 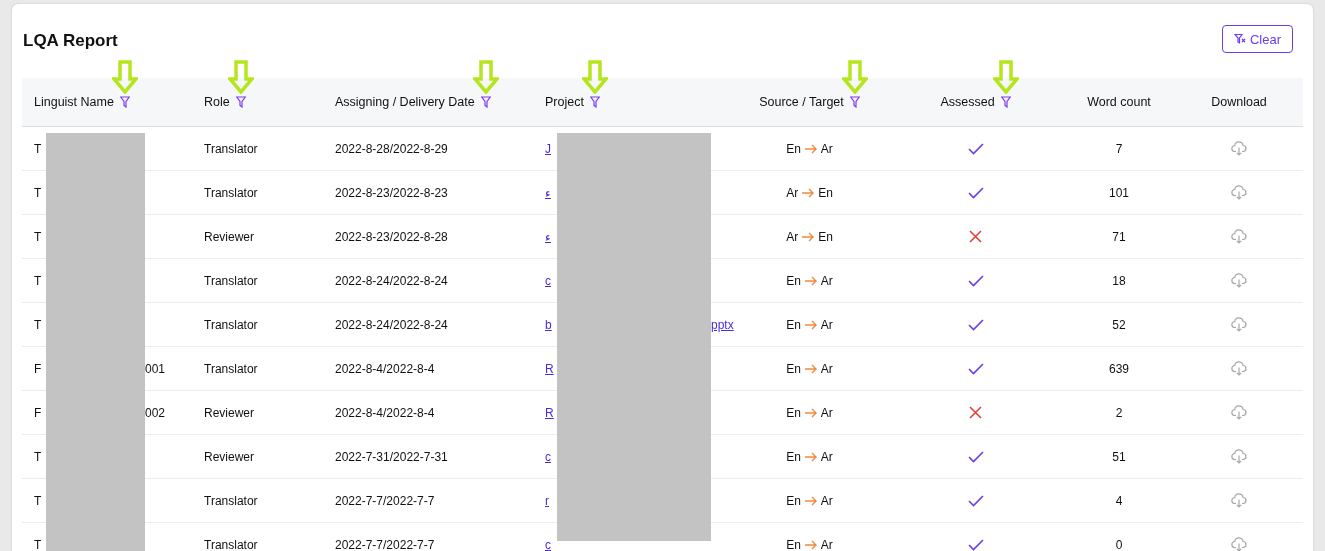 What do you see at coordinates (391, 280) in the screenshot?
I see `table-cell: 2022-8-24/2022-8-24` at bounding box center [391, 280].